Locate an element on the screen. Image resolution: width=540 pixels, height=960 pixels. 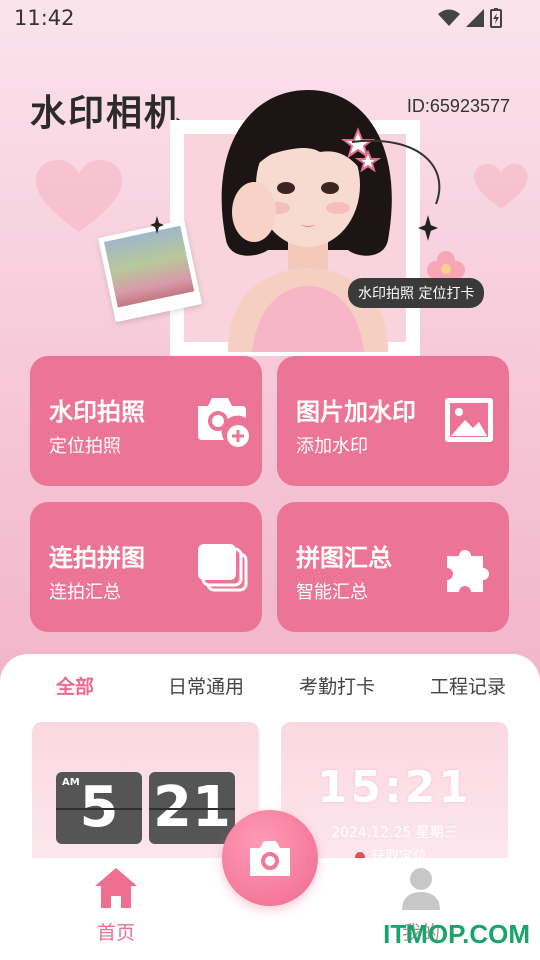
tab-attendance: 考勤打卡 is located at coordinates (337, 685).